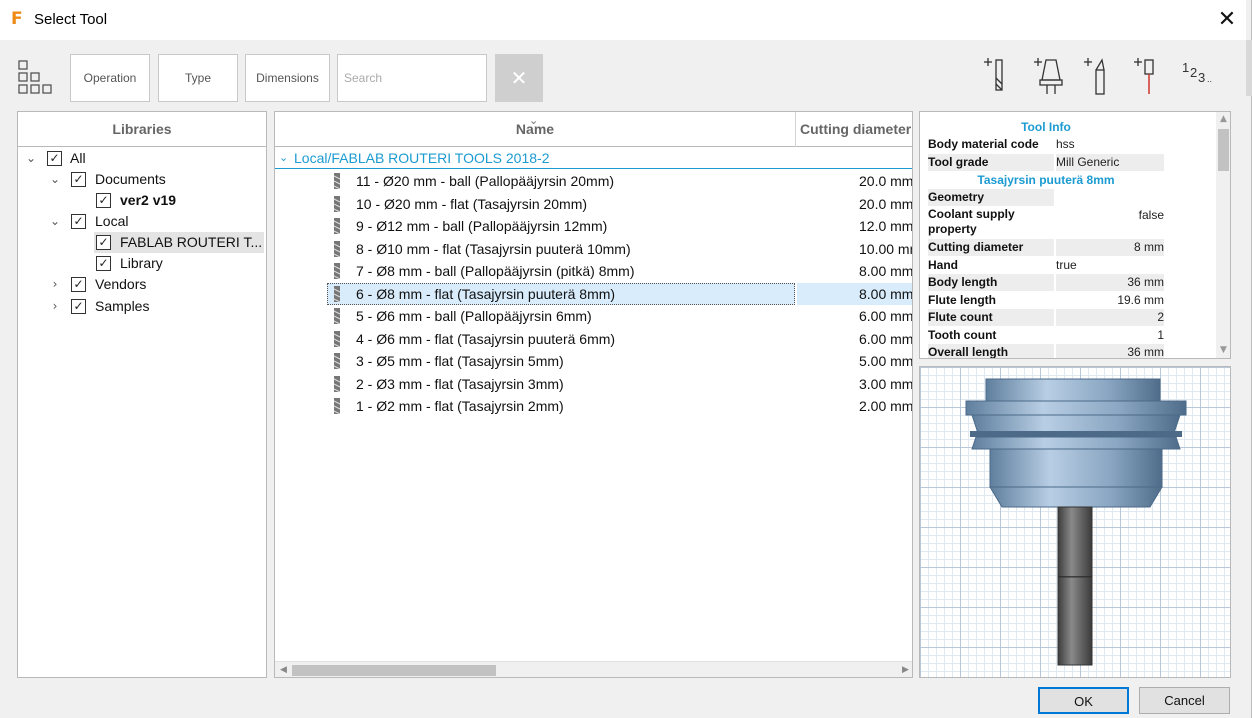  Describe the element at coordinates (283, 669) in the screenshot. I see `scroll-left-icon: ◀` at that location.